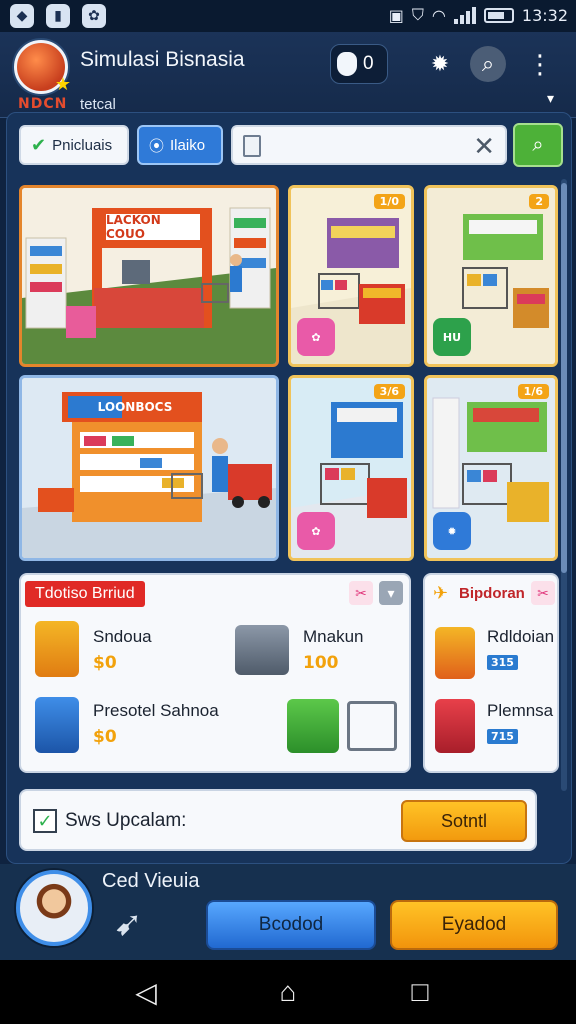  Describe the element at coordinates (149, 468) in the screenshot. I see `store-tile-large-2: LOONBOCS` at that location.